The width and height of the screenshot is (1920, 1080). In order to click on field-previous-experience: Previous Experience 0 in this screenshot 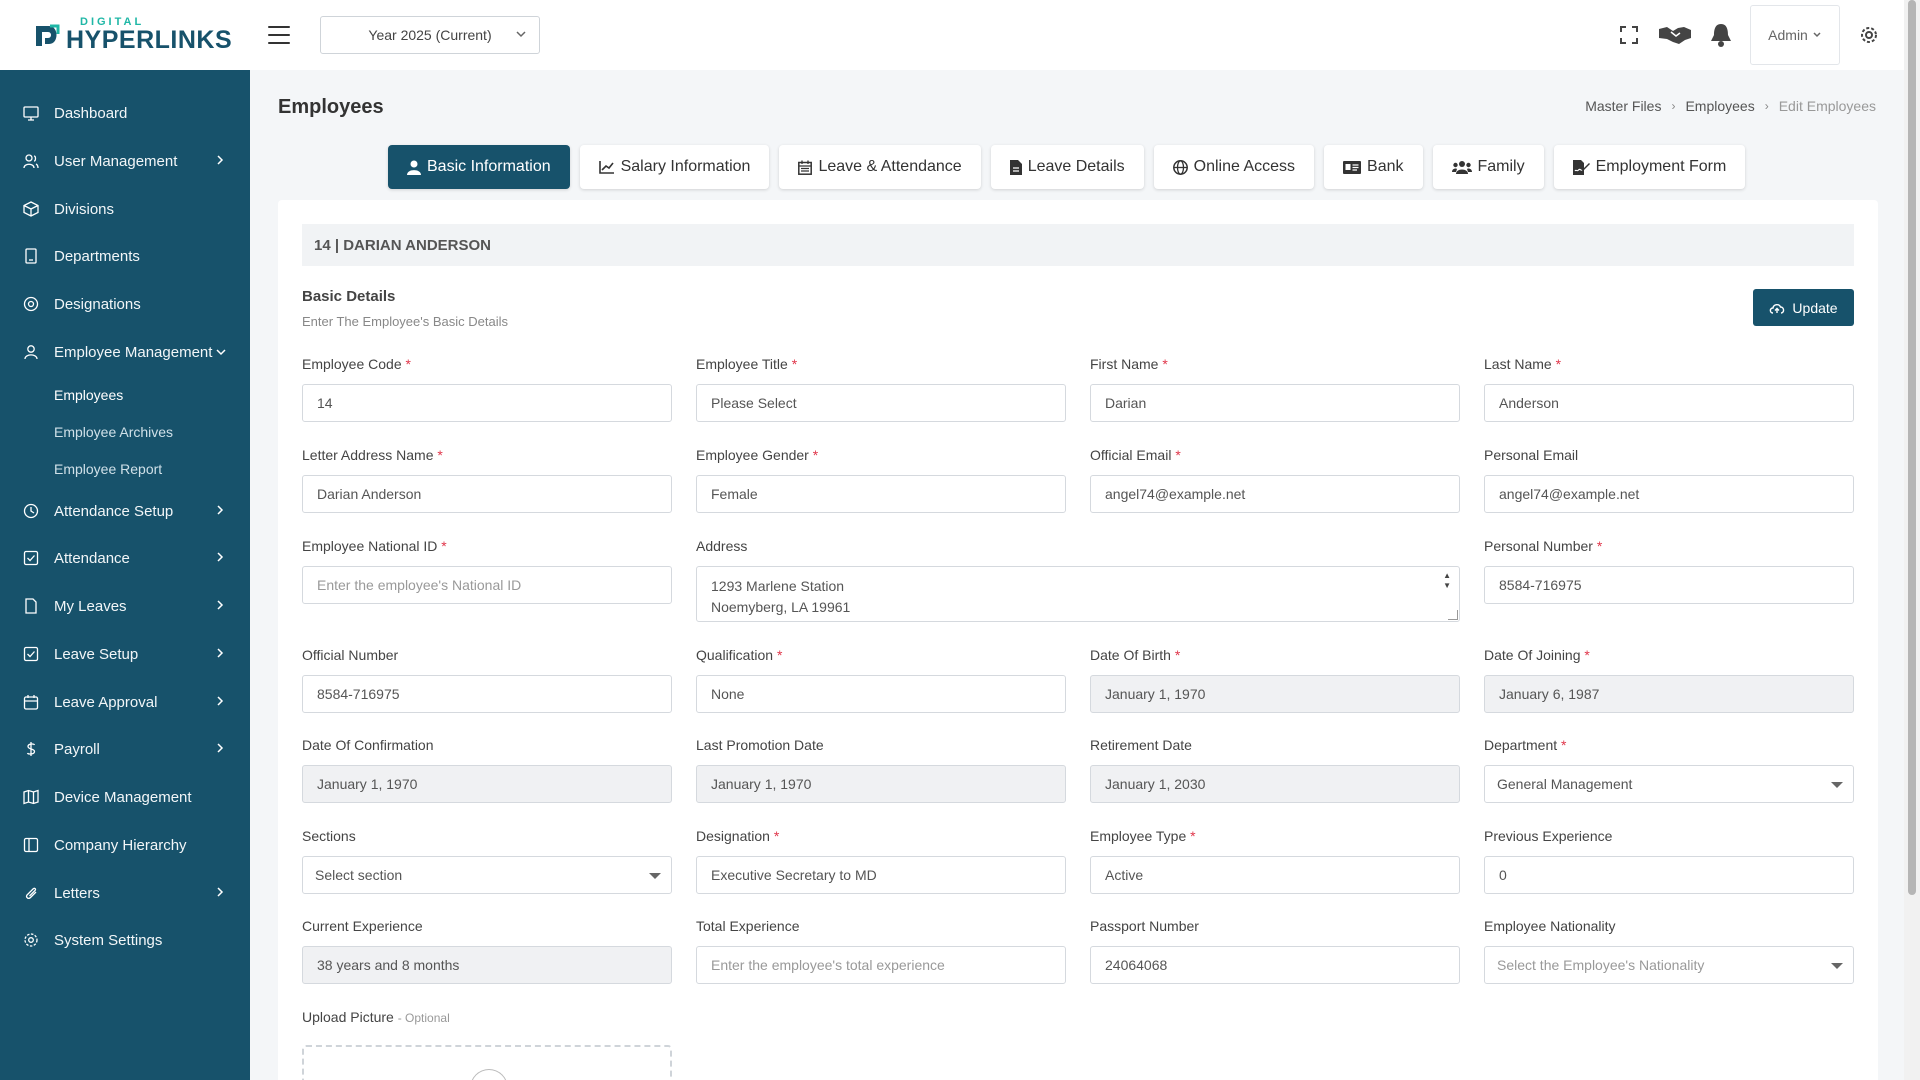, I will do `click(1669, 860)`.